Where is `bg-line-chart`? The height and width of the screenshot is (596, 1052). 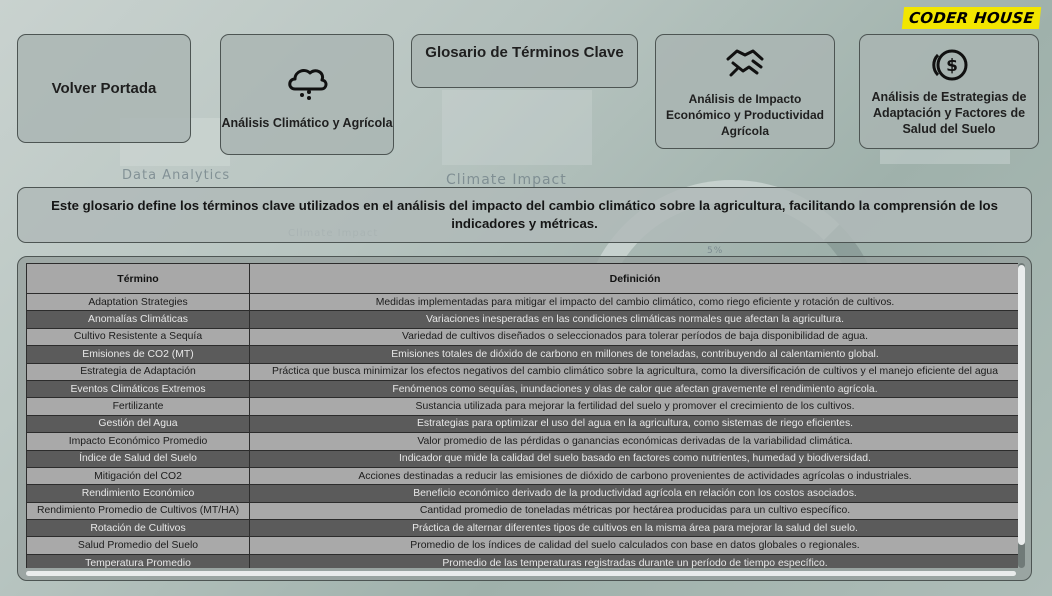
bg-line-chart is located at coordinates (517, 127).